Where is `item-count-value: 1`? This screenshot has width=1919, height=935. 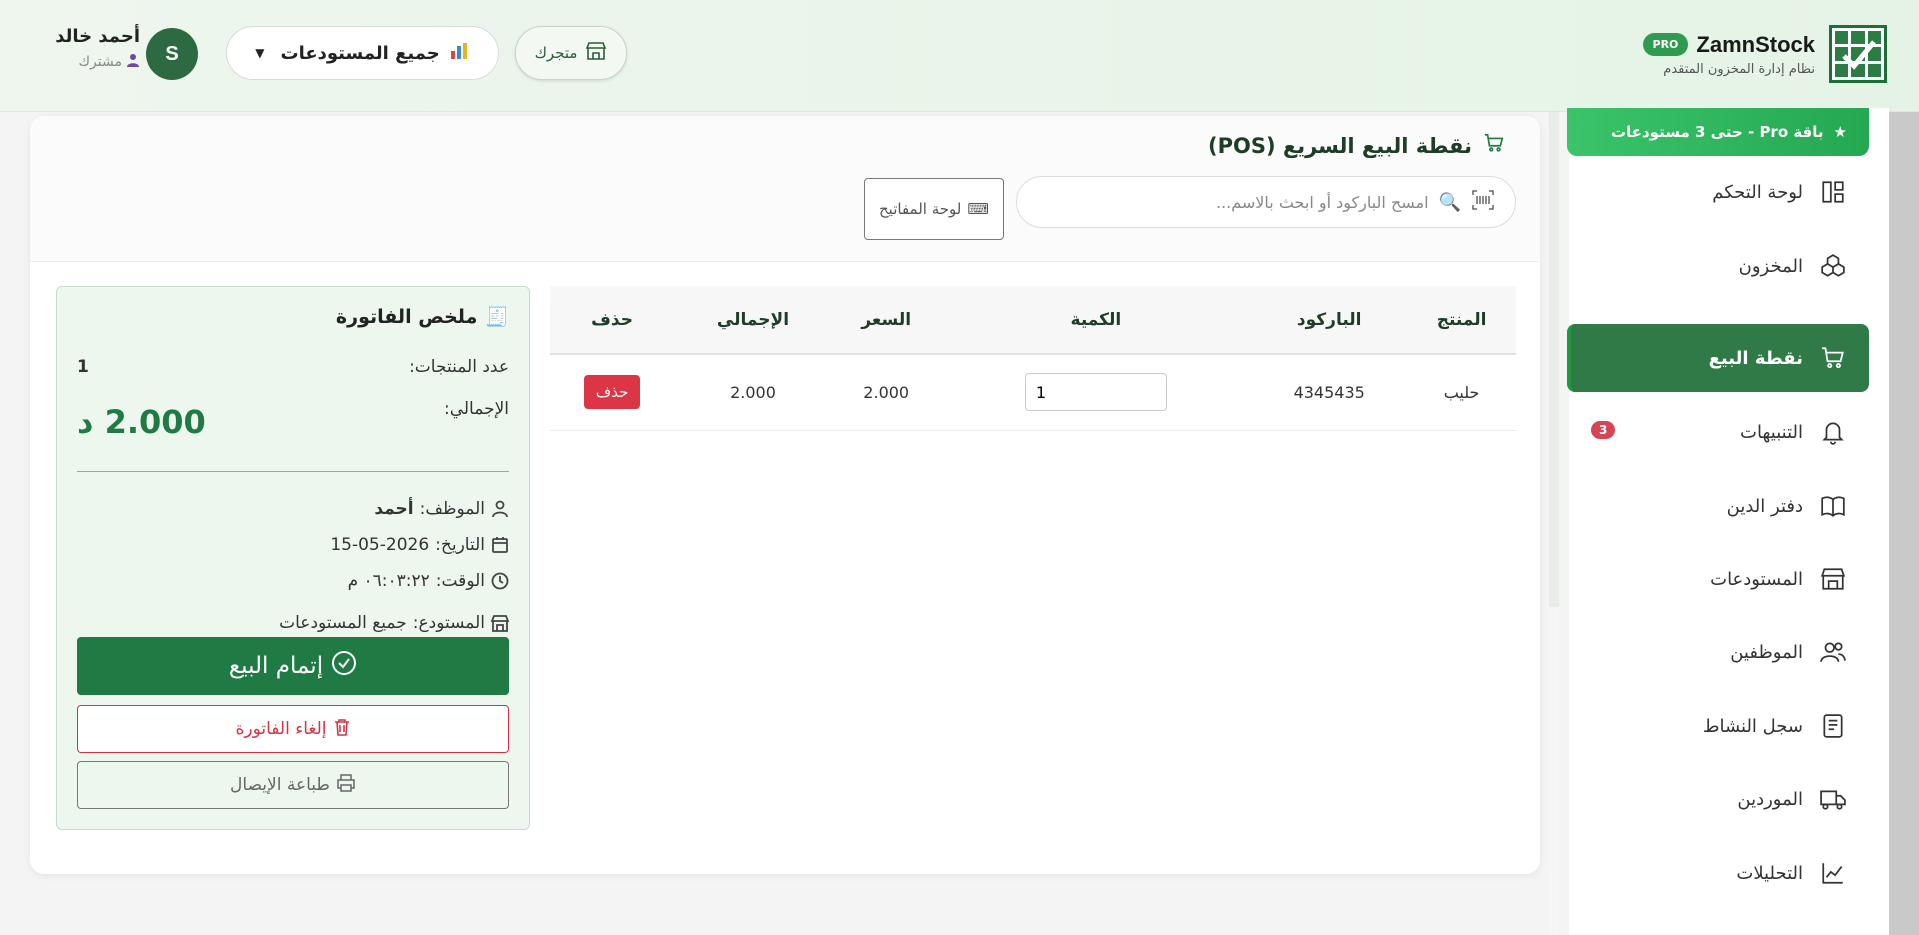
item-count-value: 1 is located at coordinates (83, 367).